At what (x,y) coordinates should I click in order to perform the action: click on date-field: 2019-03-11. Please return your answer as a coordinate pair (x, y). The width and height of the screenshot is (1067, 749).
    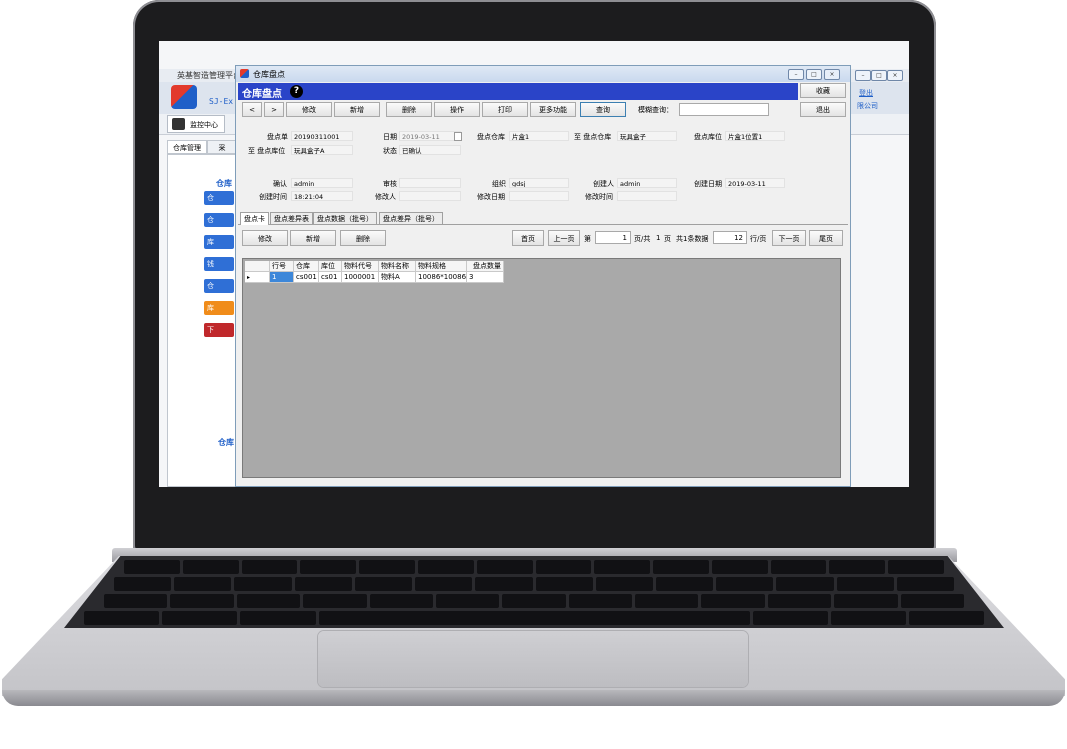
    Looking at the image, I should click on (430, 136).